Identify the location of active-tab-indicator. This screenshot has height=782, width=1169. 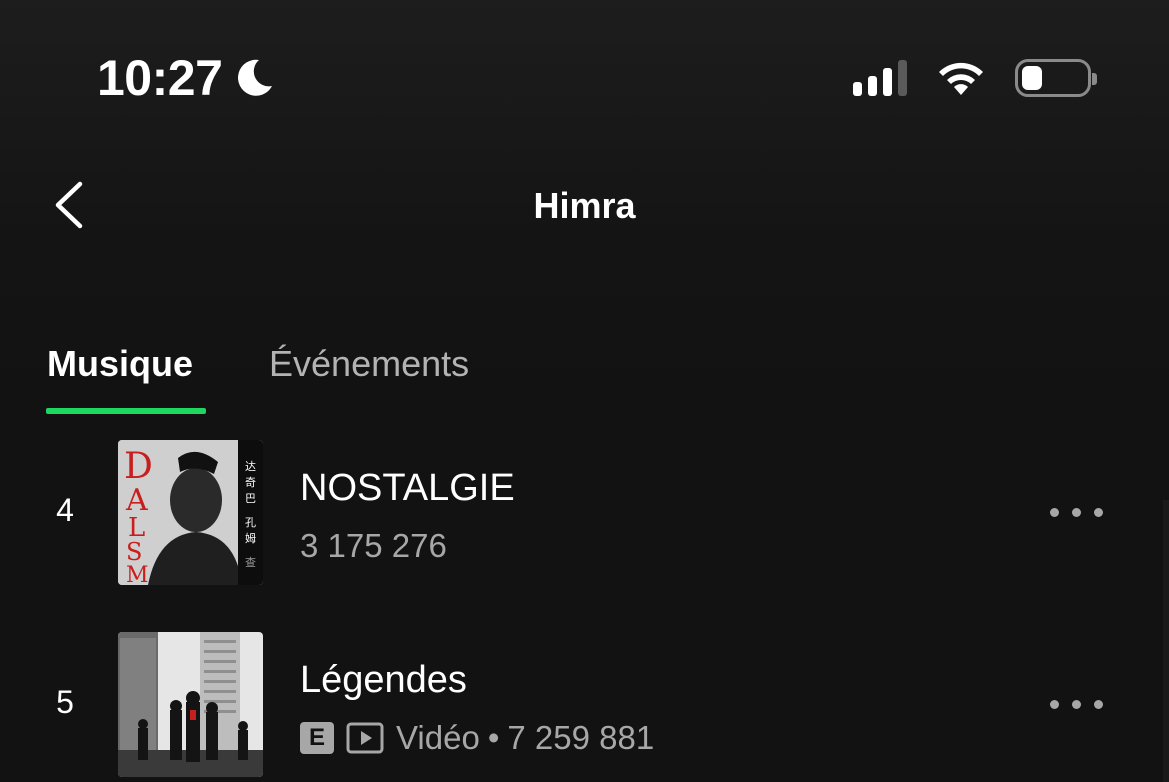
(126, 411).